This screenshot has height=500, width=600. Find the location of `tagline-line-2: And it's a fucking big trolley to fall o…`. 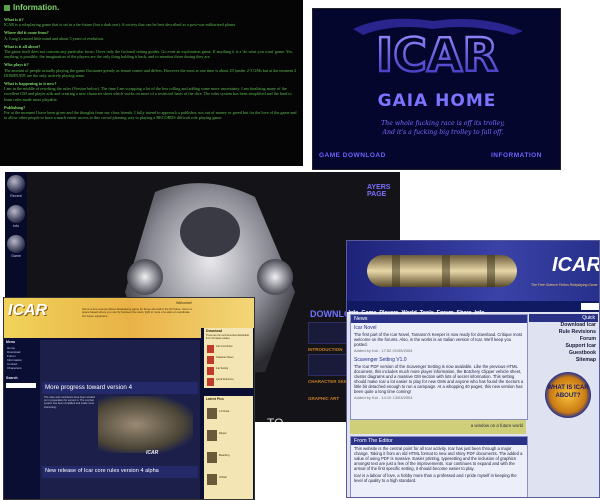

tagline-line-2: And it's a fucking big trolley to fall o… is located at coordinates (443, 132).